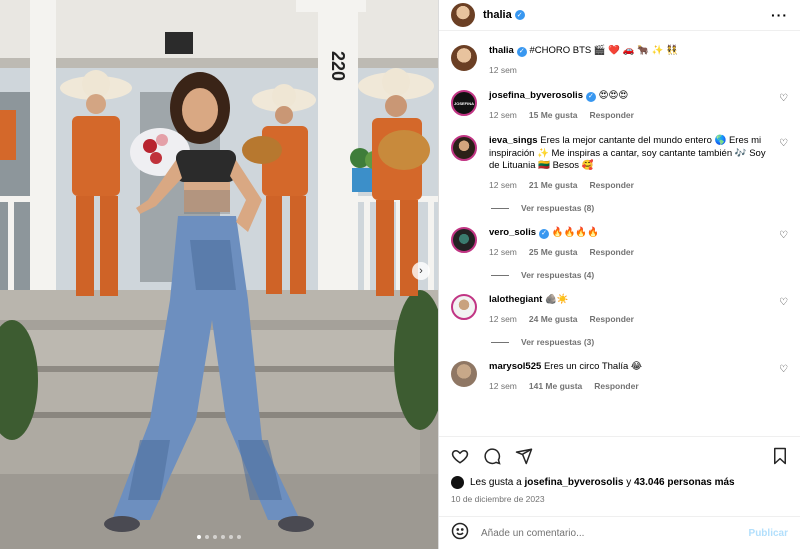 Image resolution: width=800 pixels, height=549 pixels. What do you see at coordinates (629, 482) in the screenshot?
I see `likes-middle: y` at bounding box center [629, 482].